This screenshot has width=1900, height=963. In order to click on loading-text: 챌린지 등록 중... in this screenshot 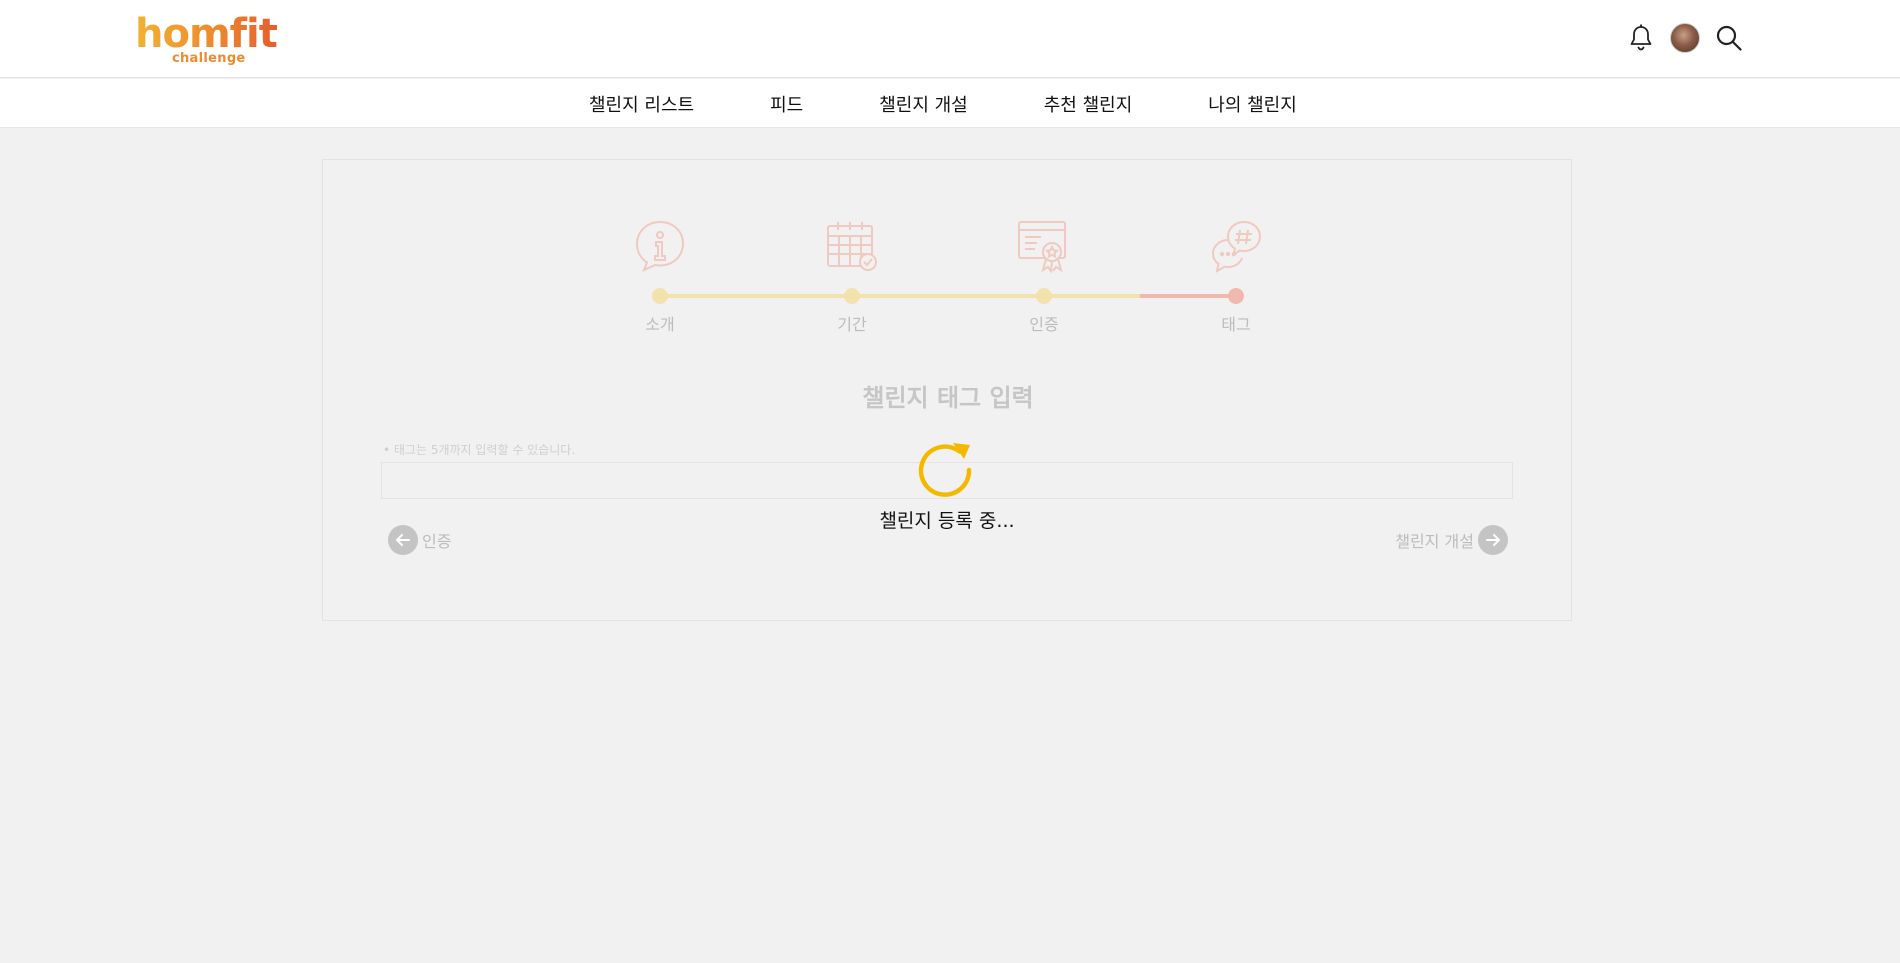, I will do `click(947, 521)`.